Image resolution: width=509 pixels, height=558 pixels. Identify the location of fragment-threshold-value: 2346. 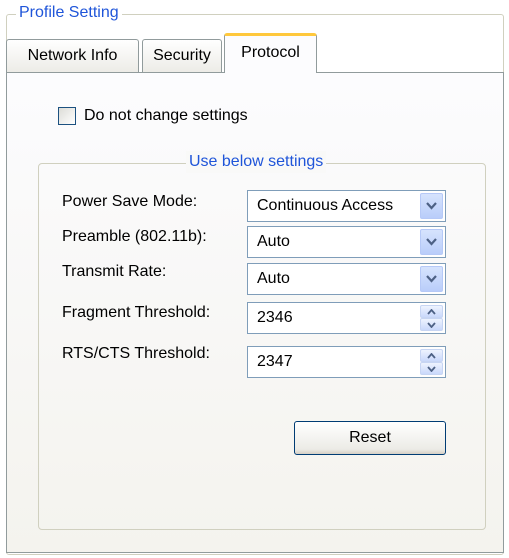
(275, 318).